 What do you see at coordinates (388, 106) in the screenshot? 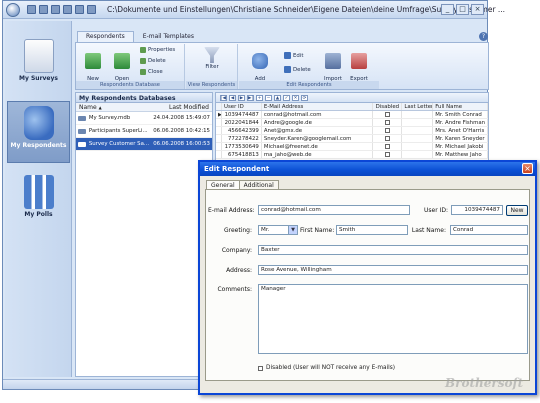
I see `col-disabled: Disabled` at bounding box center [388, 106].